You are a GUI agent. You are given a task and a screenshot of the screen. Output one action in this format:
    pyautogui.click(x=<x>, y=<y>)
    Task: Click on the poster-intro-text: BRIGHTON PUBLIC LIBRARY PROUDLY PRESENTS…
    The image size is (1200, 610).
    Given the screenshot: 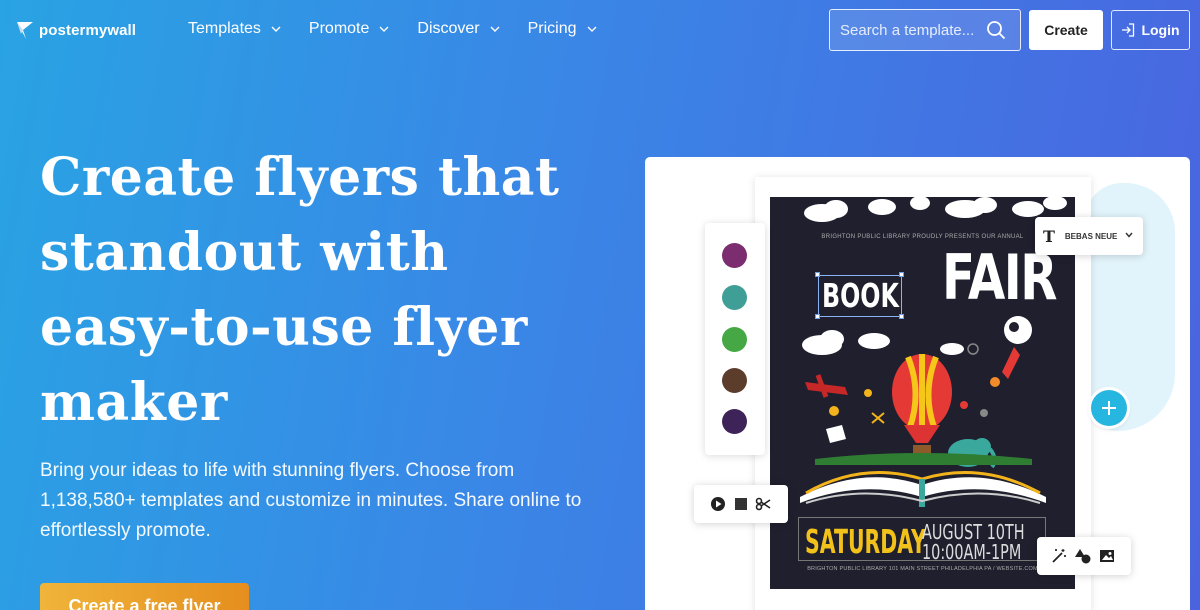 What is the action you would take?
    pyautogui.click(x=922, y=237)
    